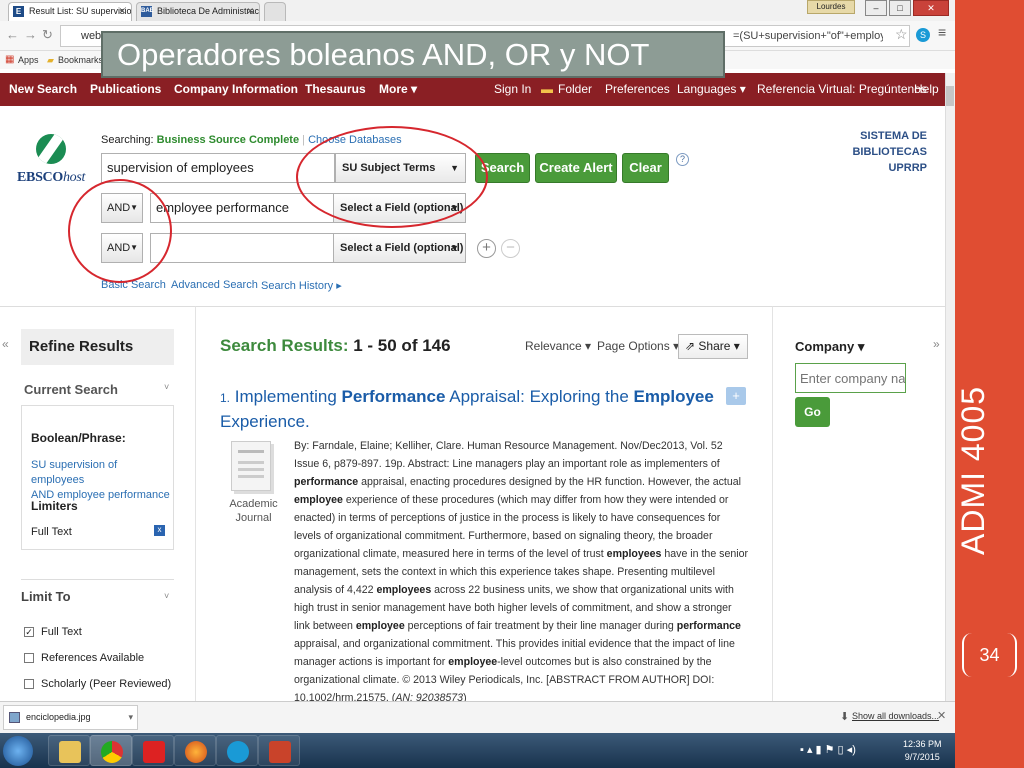 This screenshot has width=1024, height=768. What do you see at coordinates (18, 751) in the screenshot?
I see `start-button-icon` at bounding box center [18, 751].